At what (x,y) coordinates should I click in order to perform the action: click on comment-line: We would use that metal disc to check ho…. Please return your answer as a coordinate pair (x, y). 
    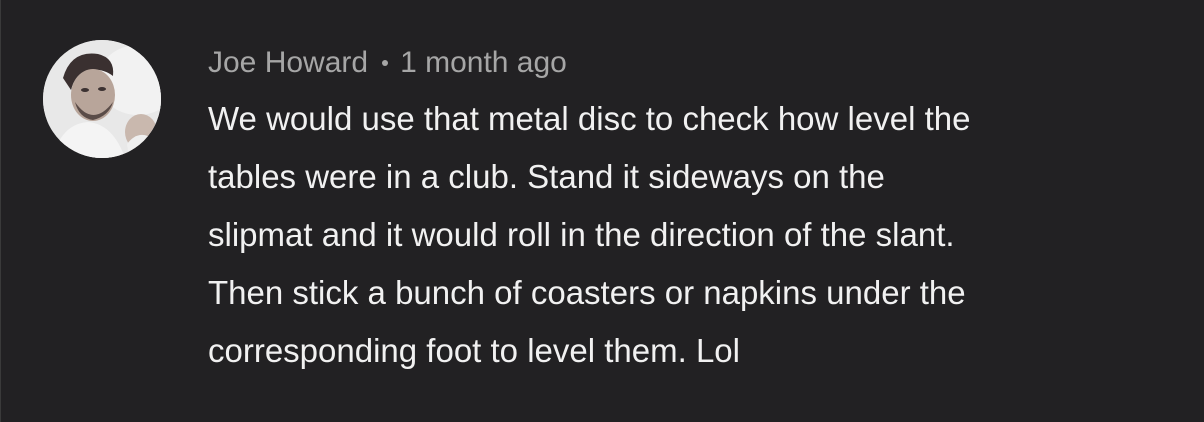
    Looking at the image, I should click on (589, 118).